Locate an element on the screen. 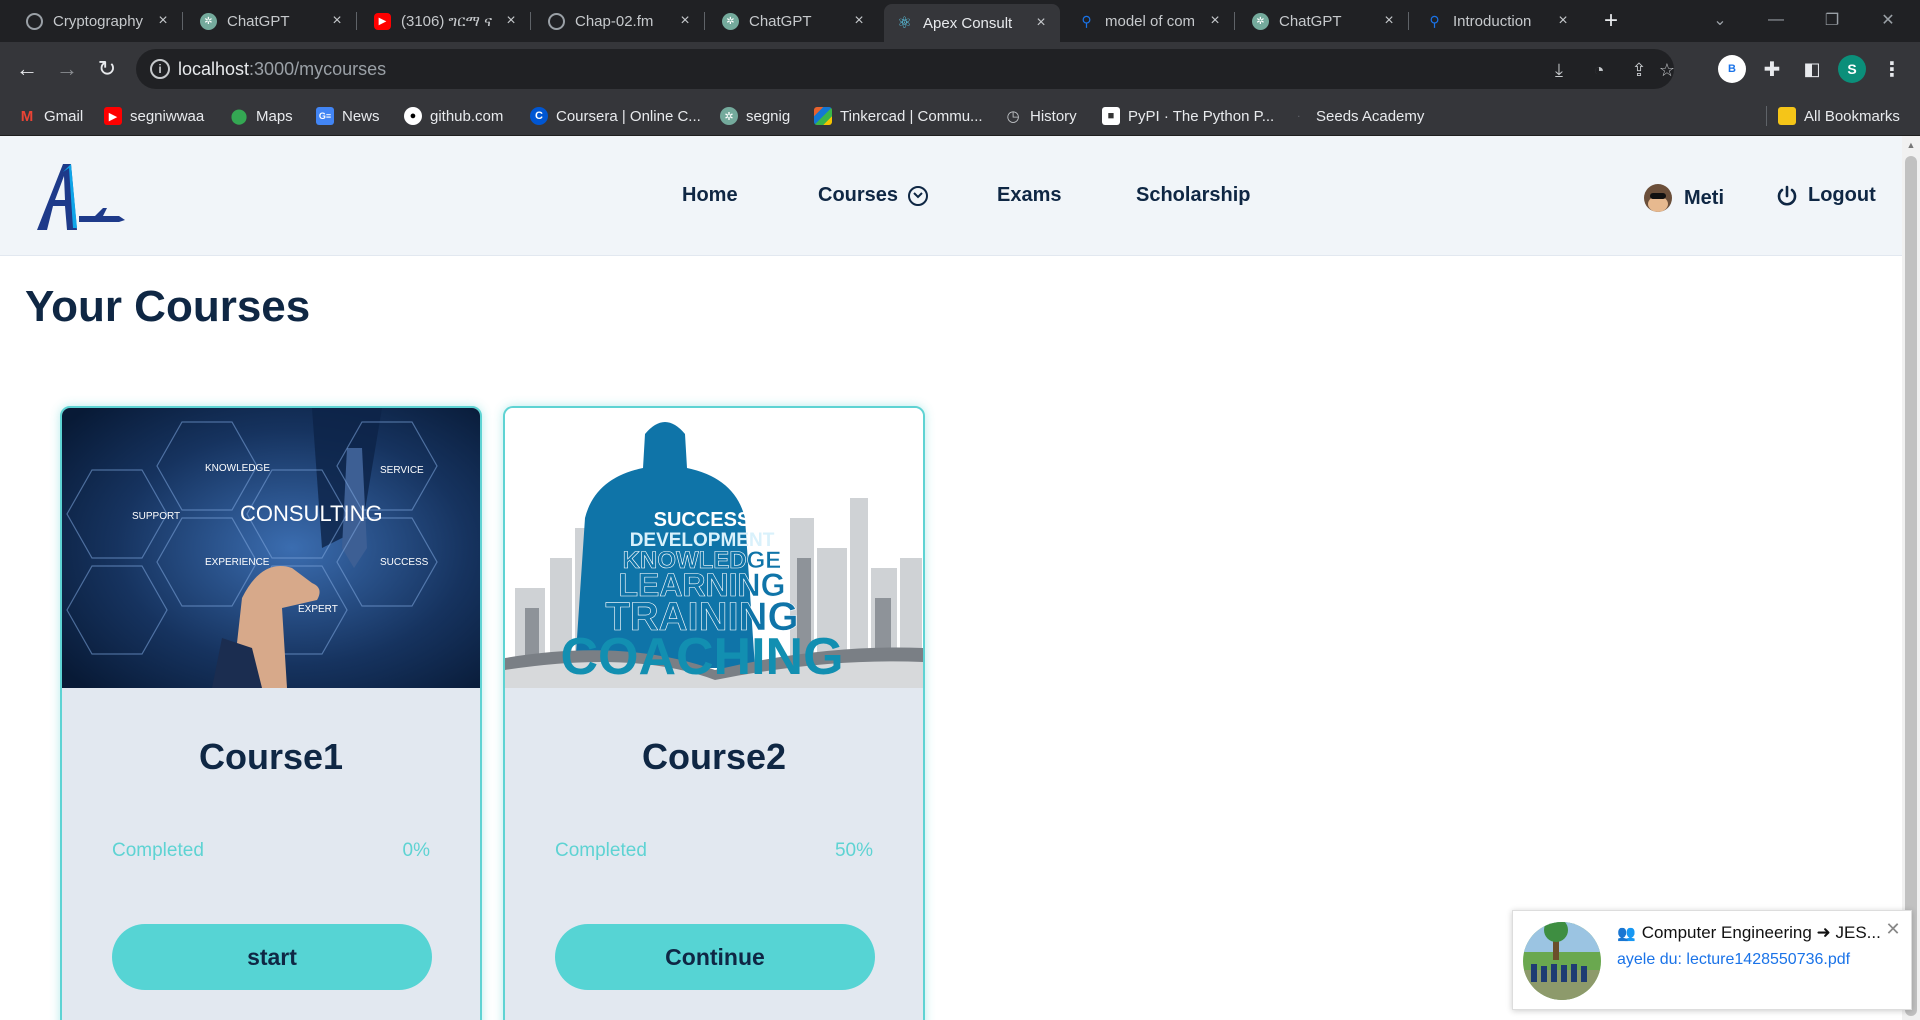  tab-search-chevron-icon: ⌄ is located at coordinates (1720, 20).